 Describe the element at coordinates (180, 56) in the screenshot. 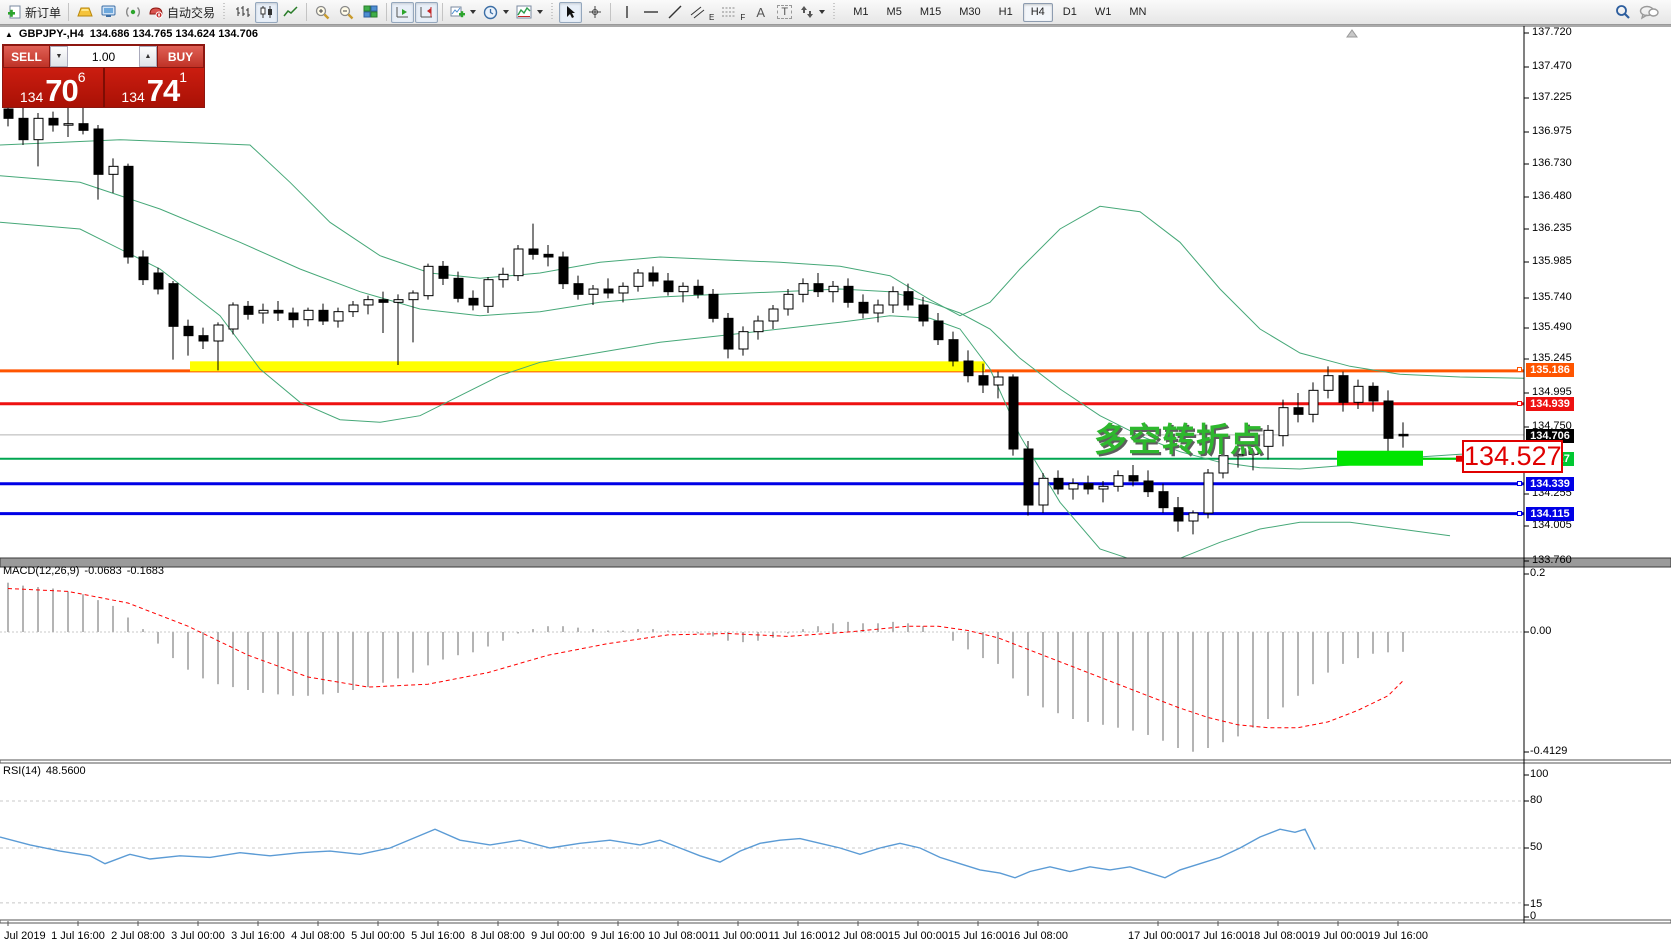

I see `buy-button: BUY` at that location.